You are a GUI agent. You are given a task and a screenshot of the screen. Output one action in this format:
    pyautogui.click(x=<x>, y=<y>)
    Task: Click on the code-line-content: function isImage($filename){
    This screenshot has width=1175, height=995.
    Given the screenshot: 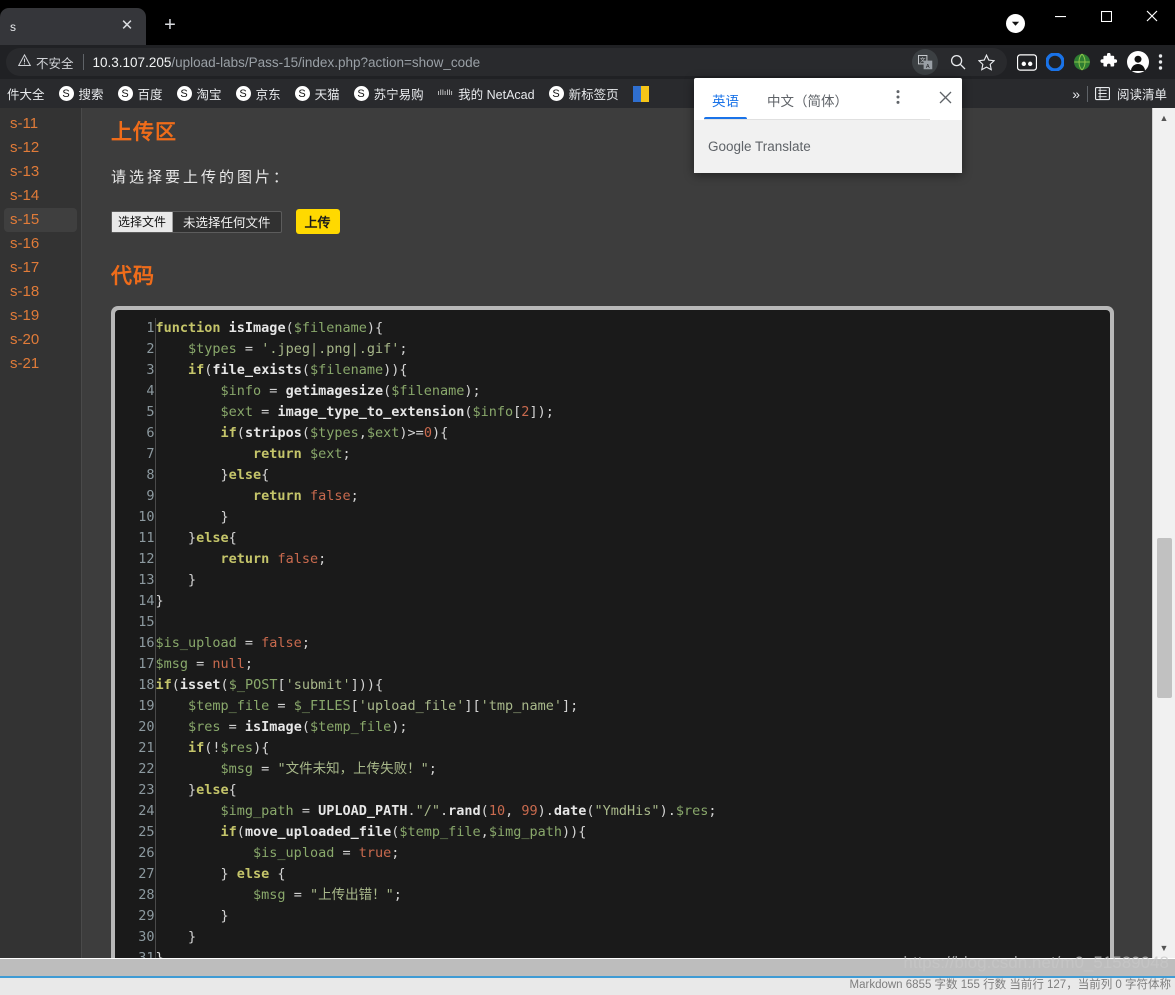 What is the action you would take?
    pyautogui.click(x=632, y=328)
    